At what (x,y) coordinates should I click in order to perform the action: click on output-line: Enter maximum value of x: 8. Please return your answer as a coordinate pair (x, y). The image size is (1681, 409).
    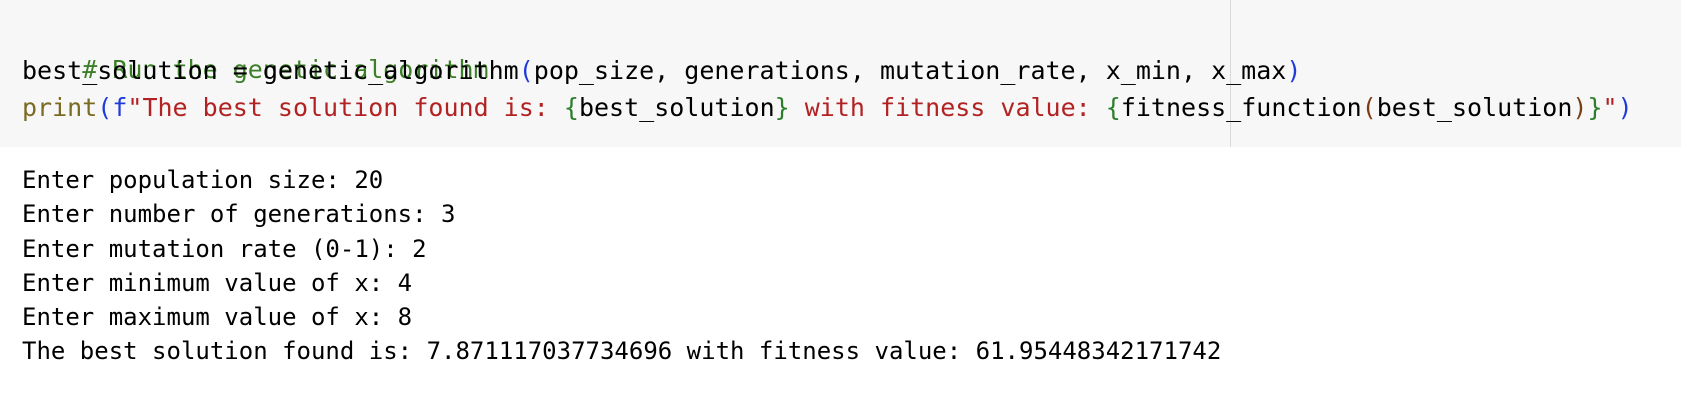
    Looking at the image, I should click on (217, 317).